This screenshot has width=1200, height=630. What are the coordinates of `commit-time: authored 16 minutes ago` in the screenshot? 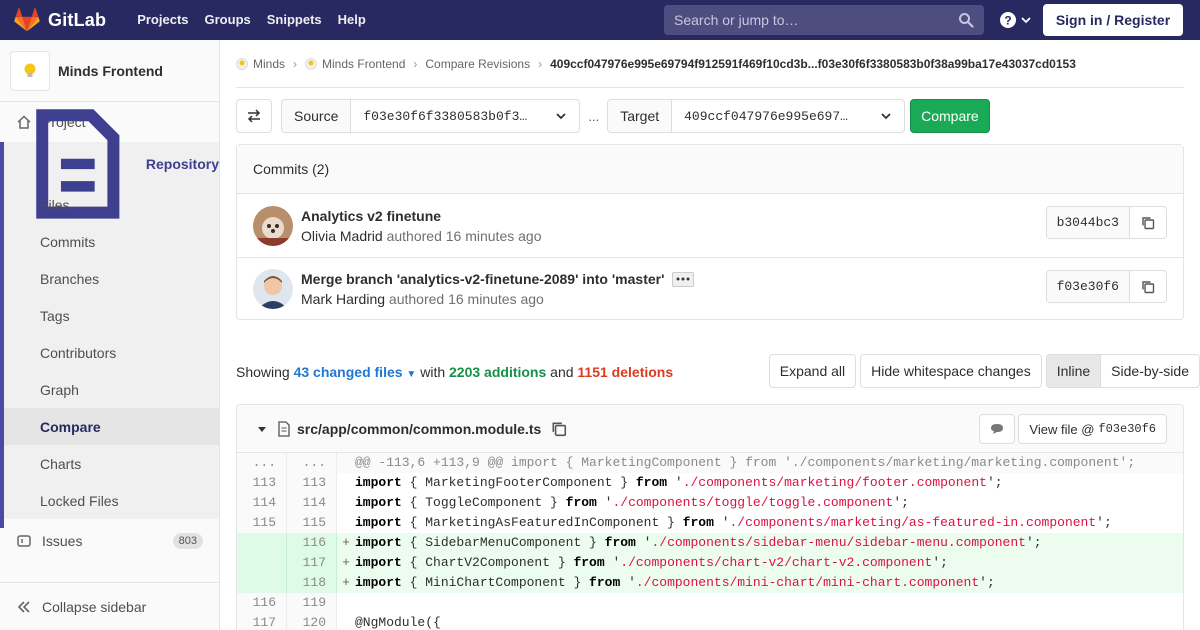 It's located at (466, 299).